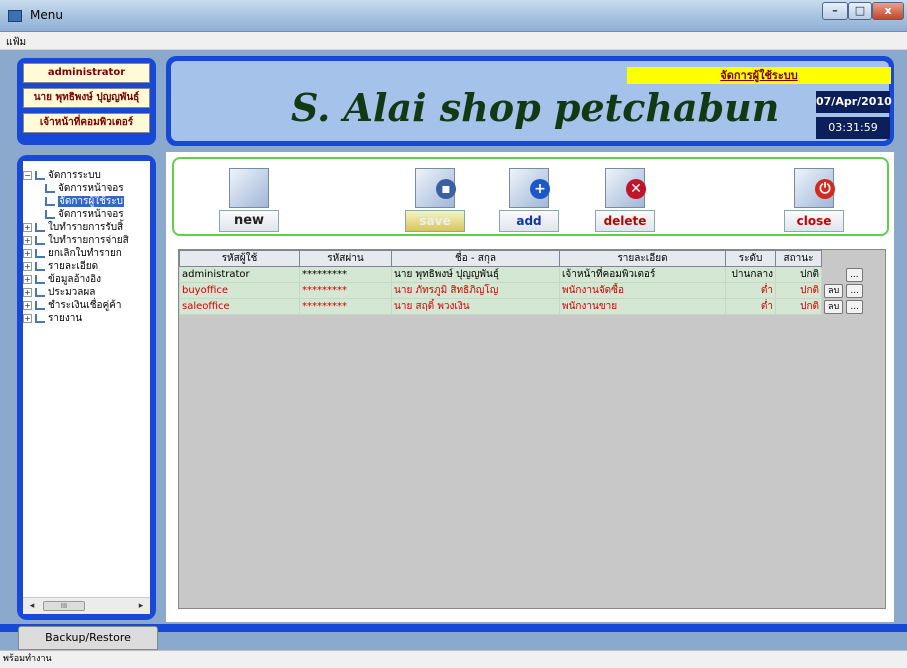 The image size is (907, 668). Describe the element at coordinates (435, 200) in the screenshot. I see `save-button: ▪ save` at that location.